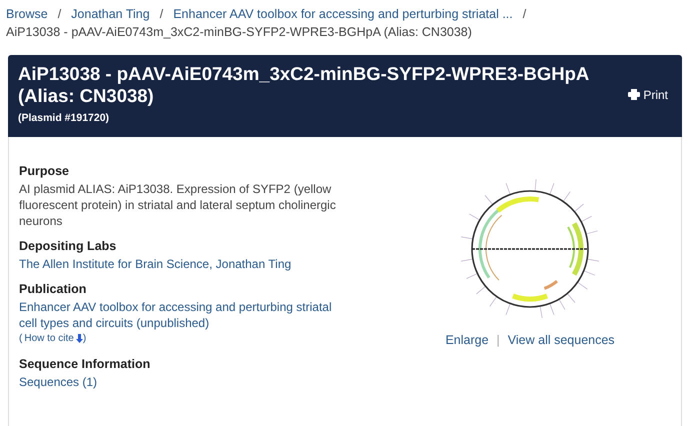  Describe the element at coordinates (53, 288) in the screenshot. I see `section-heading: Publication` at that location.